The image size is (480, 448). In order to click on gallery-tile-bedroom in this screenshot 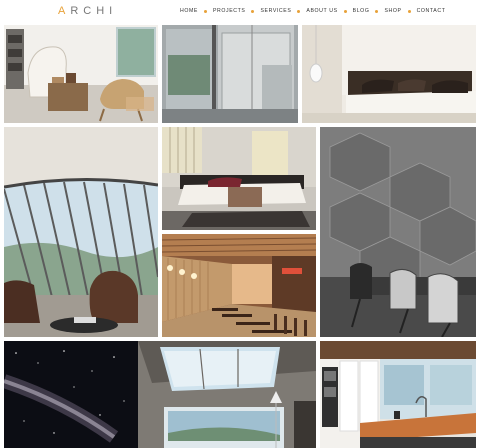, I will do `click(389, 74)`.